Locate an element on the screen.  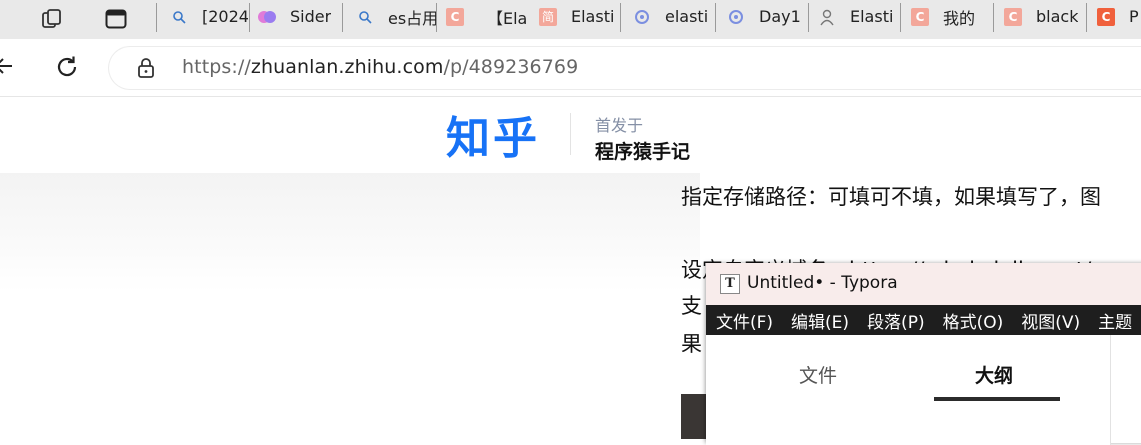
tab-sider: Sider is located at coordinates (299, 16).